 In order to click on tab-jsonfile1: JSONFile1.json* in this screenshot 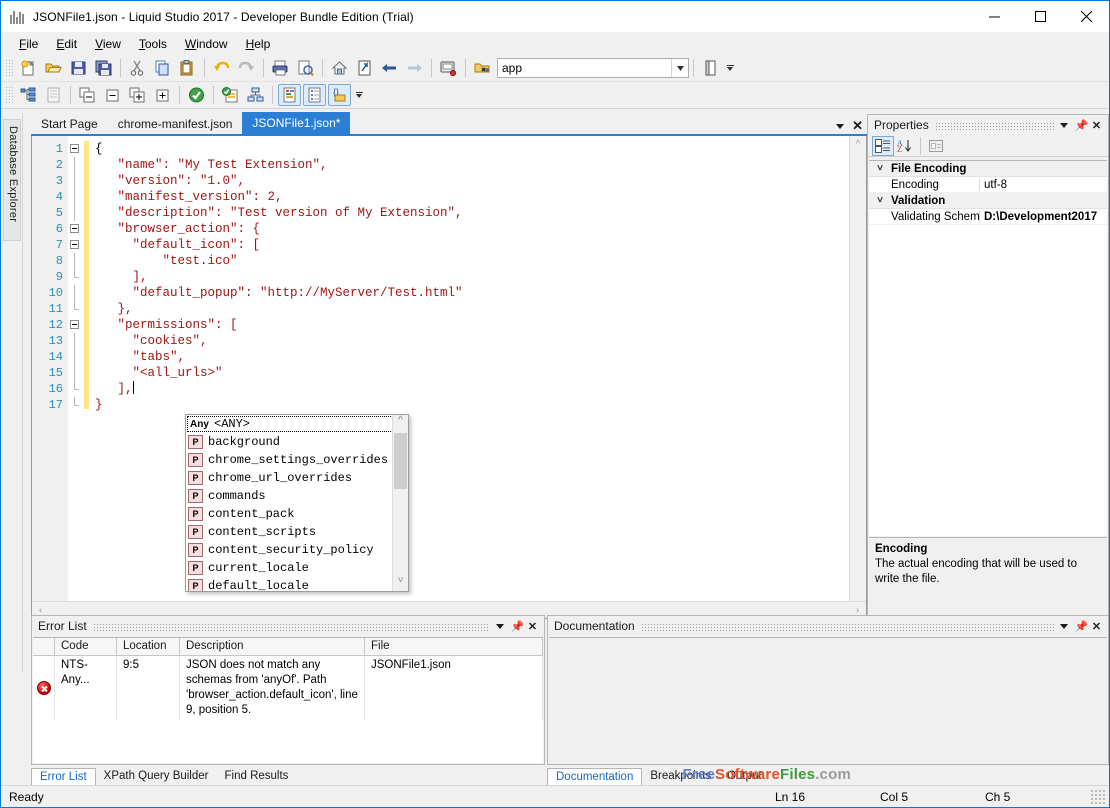, I will do `click(296, 123)`.